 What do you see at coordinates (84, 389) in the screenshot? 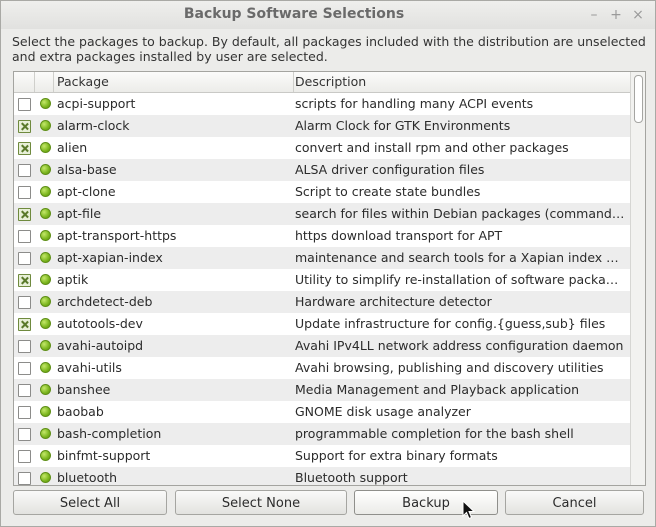
I see `package-name: banshee` at bounding box center [84, 389].